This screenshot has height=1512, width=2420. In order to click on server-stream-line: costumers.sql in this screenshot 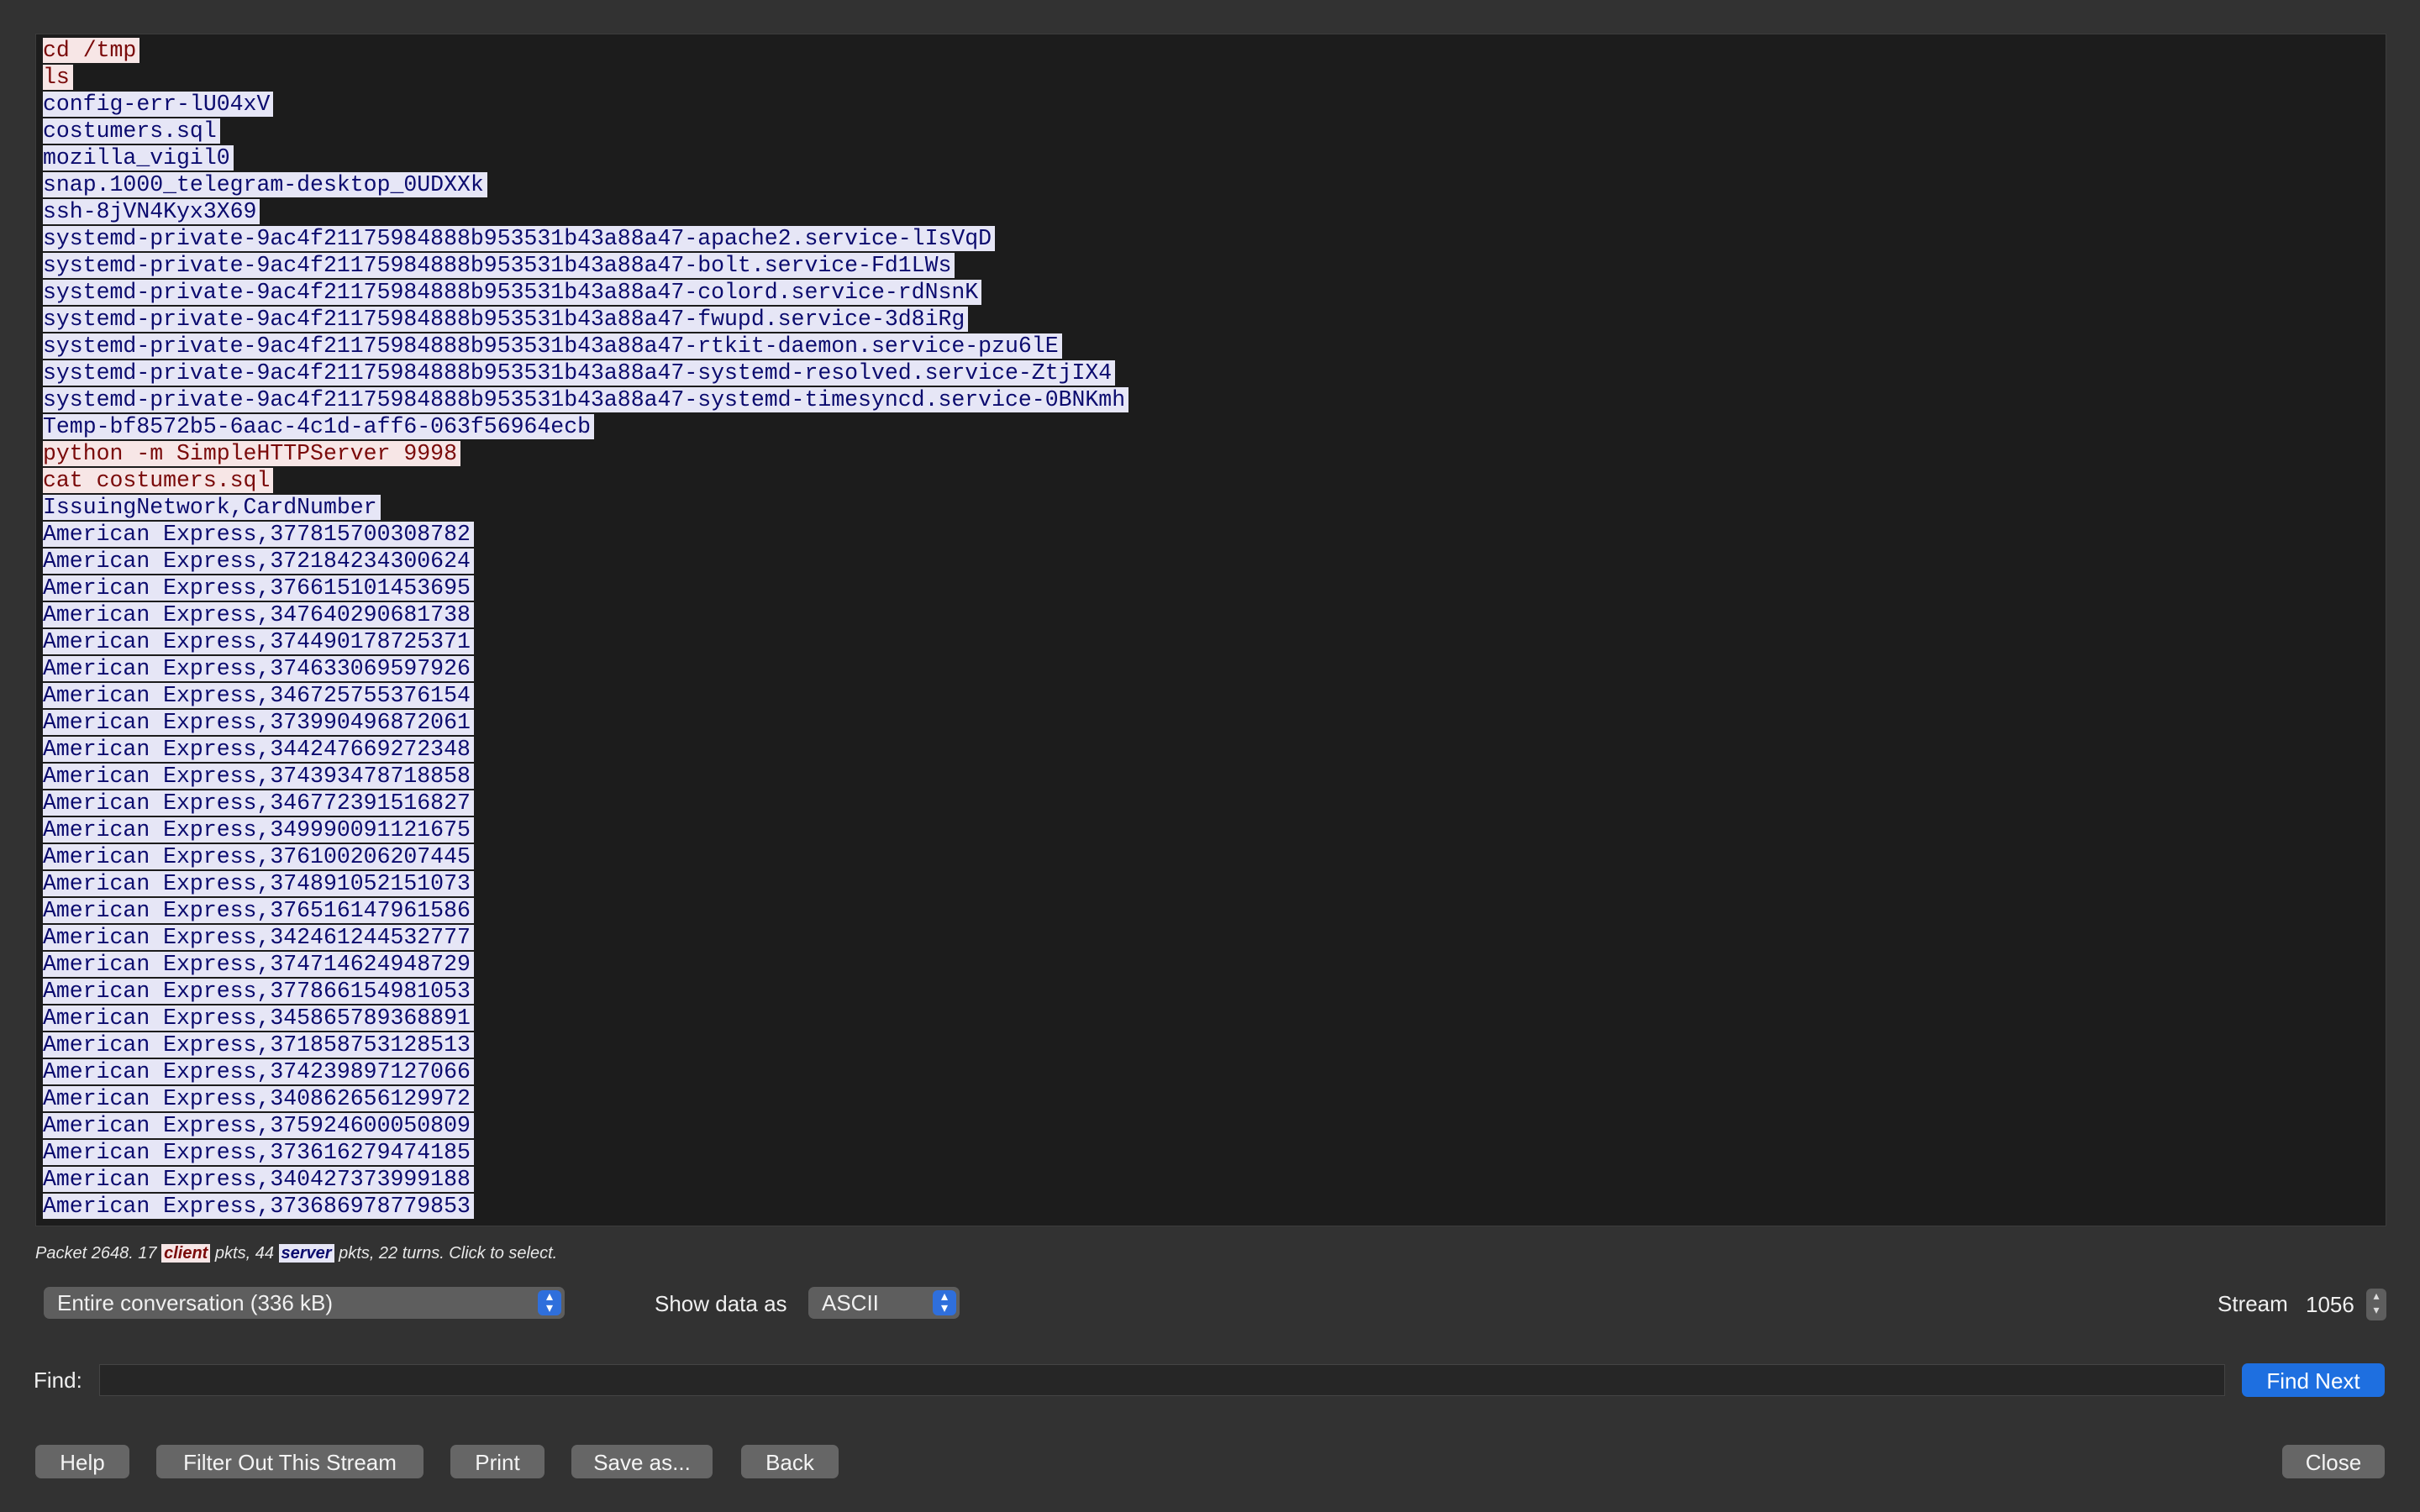, I will do `click(1211, 131)`.